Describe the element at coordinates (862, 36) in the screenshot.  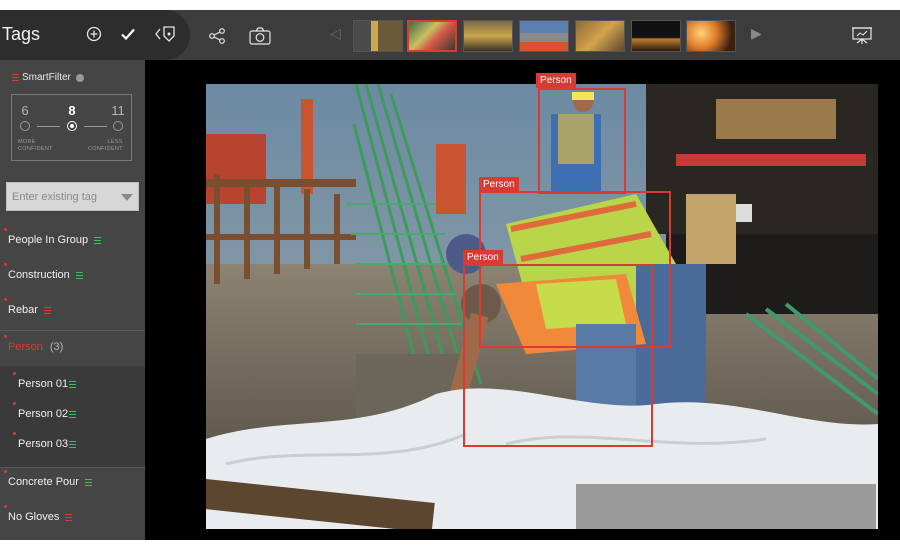
I see `presentation-icon` at that location.